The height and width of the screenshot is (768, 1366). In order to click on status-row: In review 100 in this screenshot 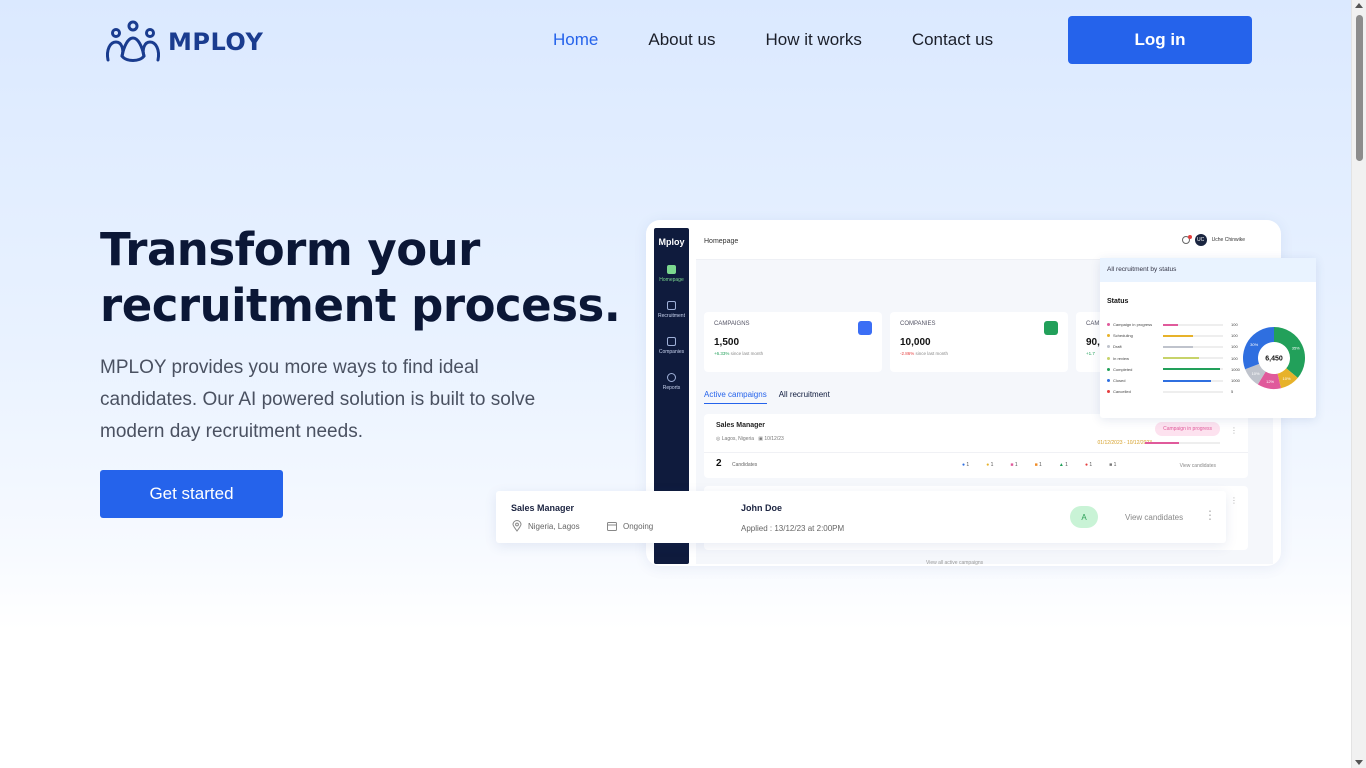, I will do `click(1176, 358)`.